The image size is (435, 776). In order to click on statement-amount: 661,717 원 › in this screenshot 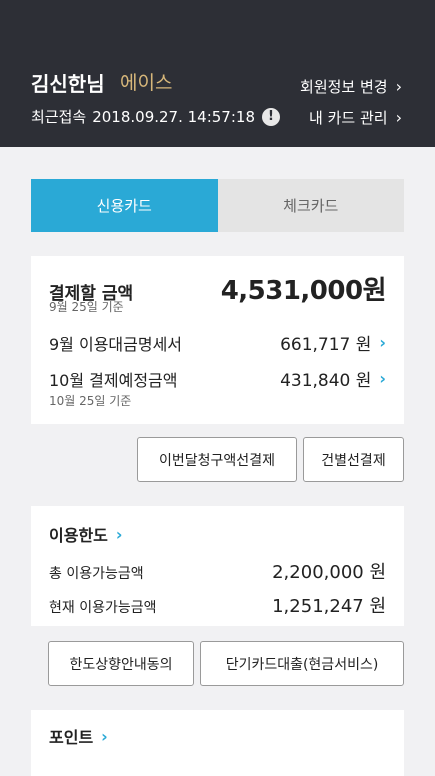, I will do `click(333, 342)`.